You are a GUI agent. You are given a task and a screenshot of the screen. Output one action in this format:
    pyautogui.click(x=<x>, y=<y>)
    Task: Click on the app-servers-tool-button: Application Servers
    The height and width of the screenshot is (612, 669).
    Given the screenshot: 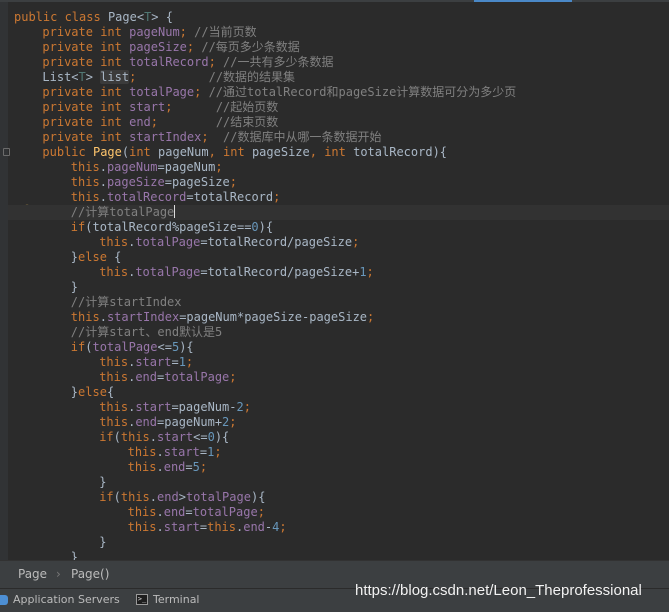 What is the action you would take?
    pyautogui.click(x=64, y=600)
    